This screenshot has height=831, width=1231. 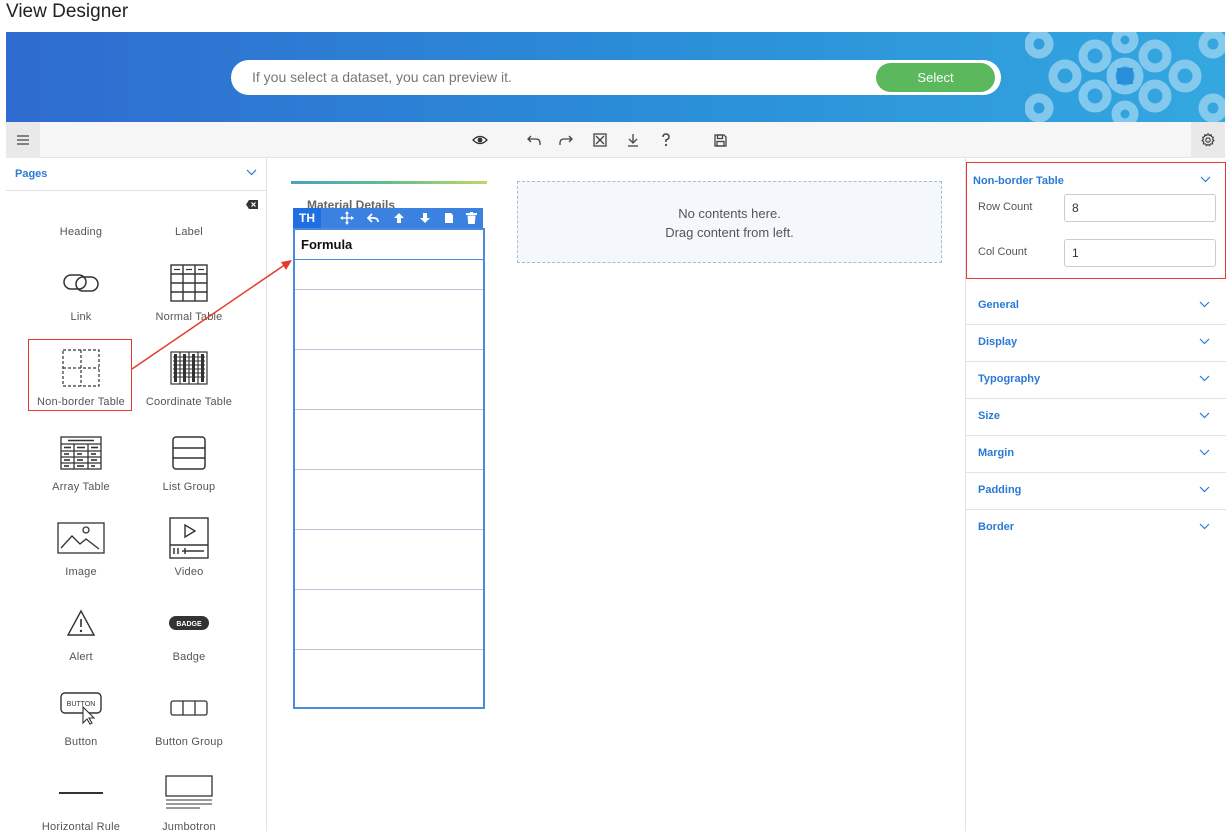 I want to click on component-heading: Heading, so click(x=81, y=208).